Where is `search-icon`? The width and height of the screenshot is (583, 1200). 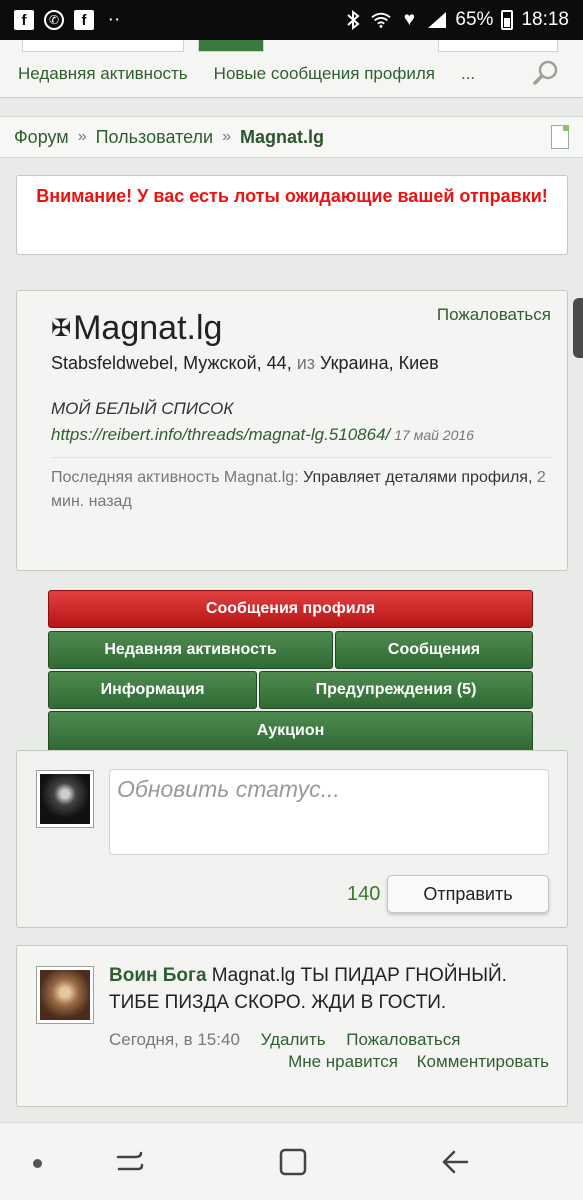 search-icon is located at coordinates (546, 73).